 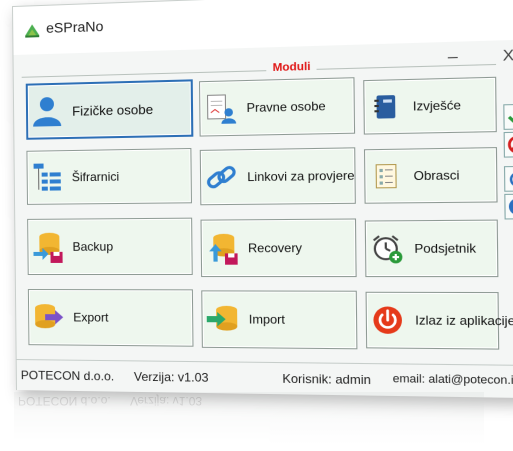 I want to click on title-bar: eSPraNo, so click(x=263, y=28).